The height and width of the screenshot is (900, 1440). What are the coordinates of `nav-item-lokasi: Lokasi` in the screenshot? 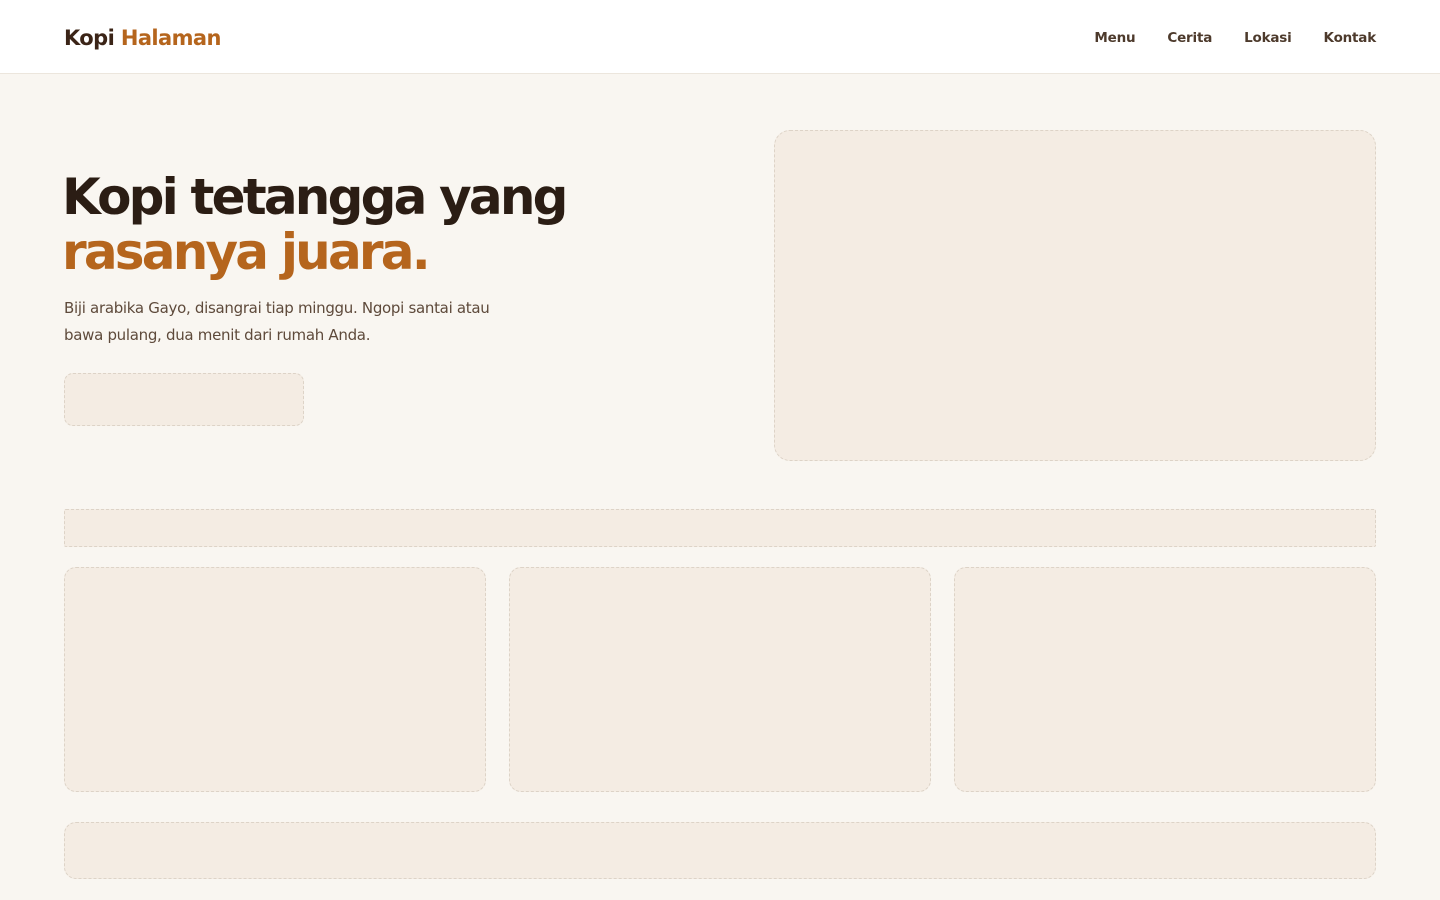 It's located at (1268, 38).